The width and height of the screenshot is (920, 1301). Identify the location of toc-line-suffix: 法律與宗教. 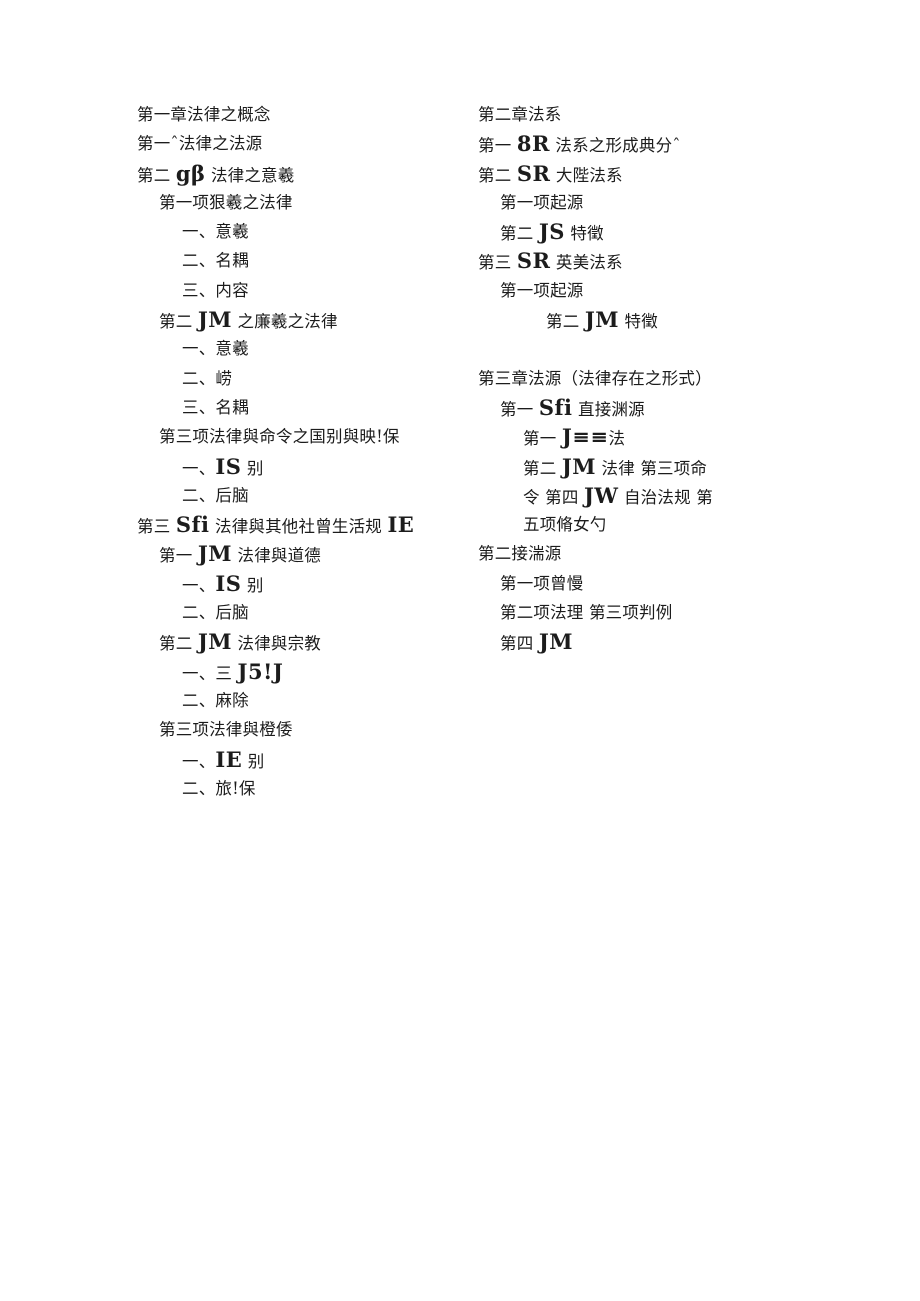
(276, 644).